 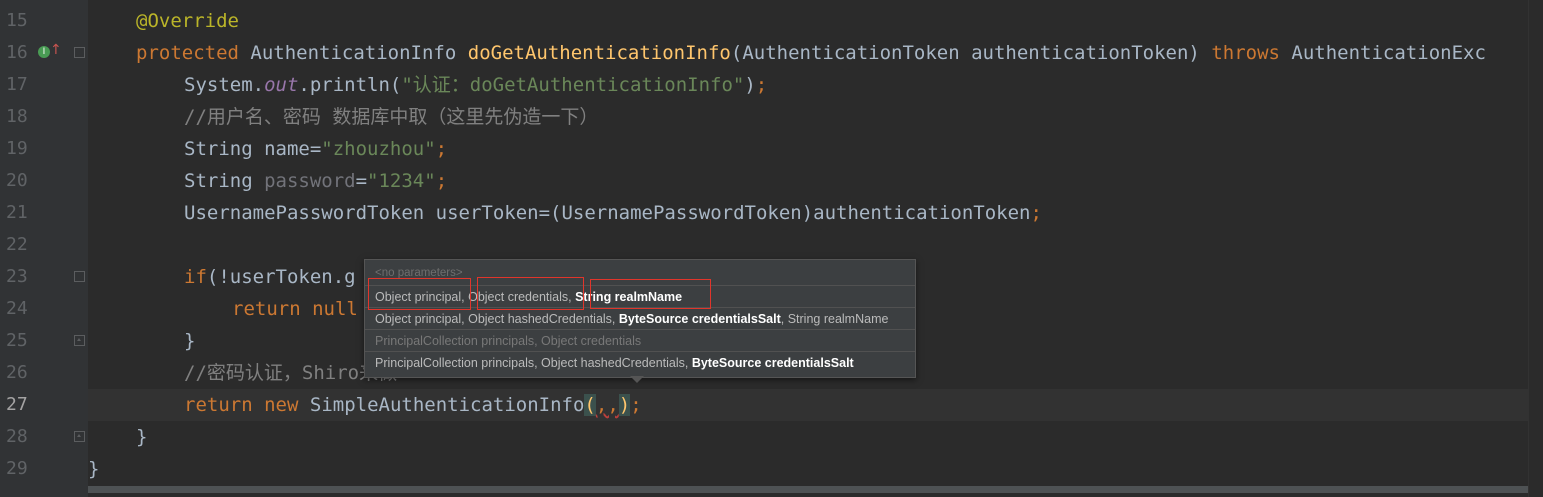 I want to click on current-param: String realmName, so click(x=629, y=297).